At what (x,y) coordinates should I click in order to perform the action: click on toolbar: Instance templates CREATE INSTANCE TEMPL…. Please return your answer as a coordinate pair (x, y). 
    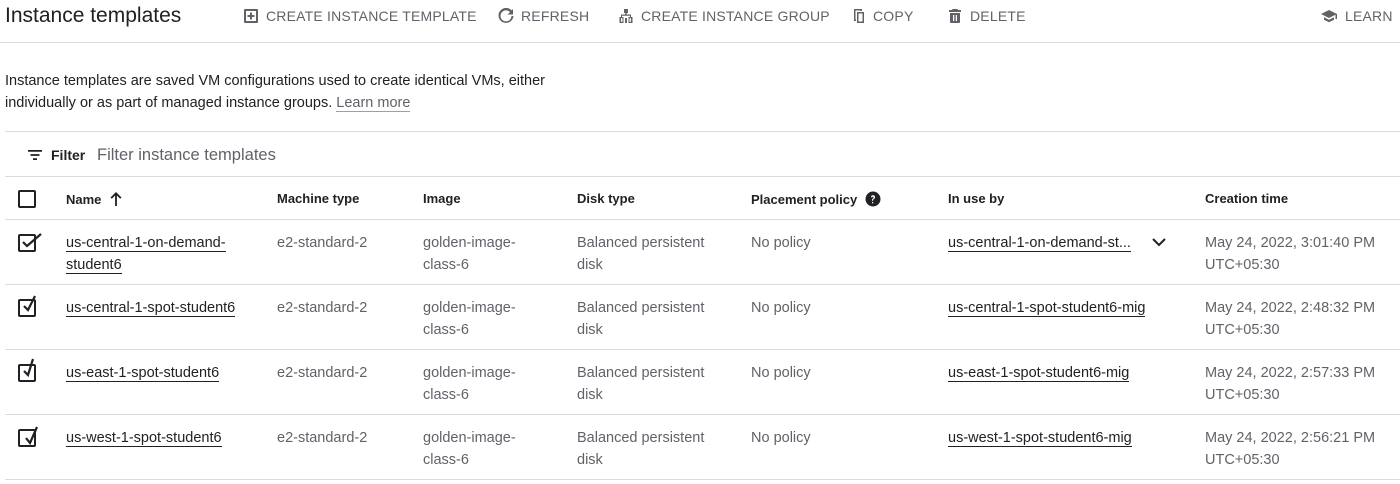
    Looking at the image, I should click on (700, 21).